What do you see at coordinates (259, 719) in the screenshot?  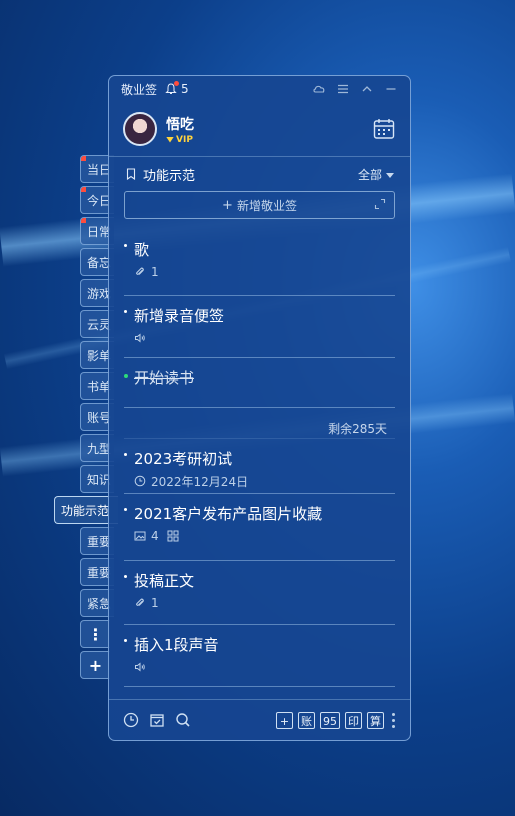 I see `bottom-toolbar: + 账 95 印 算` at bounding box center [259, 719].